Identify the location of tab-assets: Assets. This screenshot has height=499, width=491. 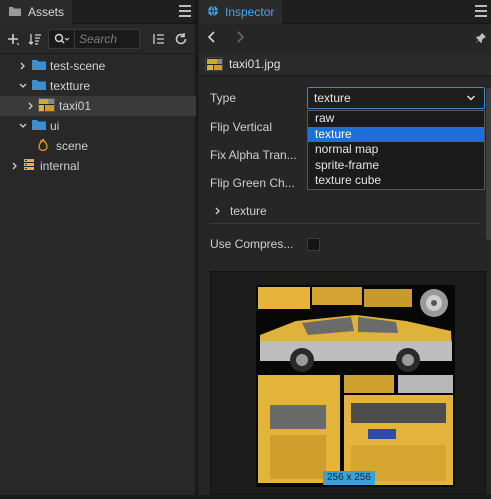
(36, 12).